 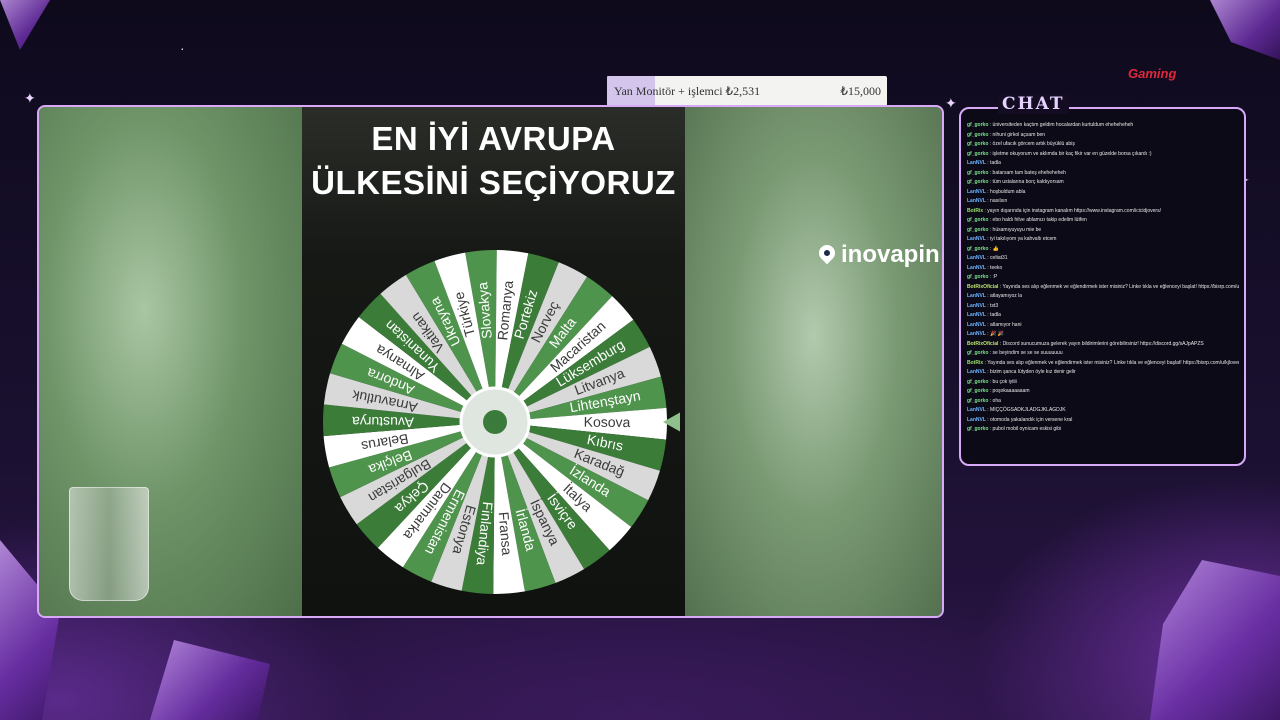 I want to click on chat-text: : :P, so click(x=993, y=277).